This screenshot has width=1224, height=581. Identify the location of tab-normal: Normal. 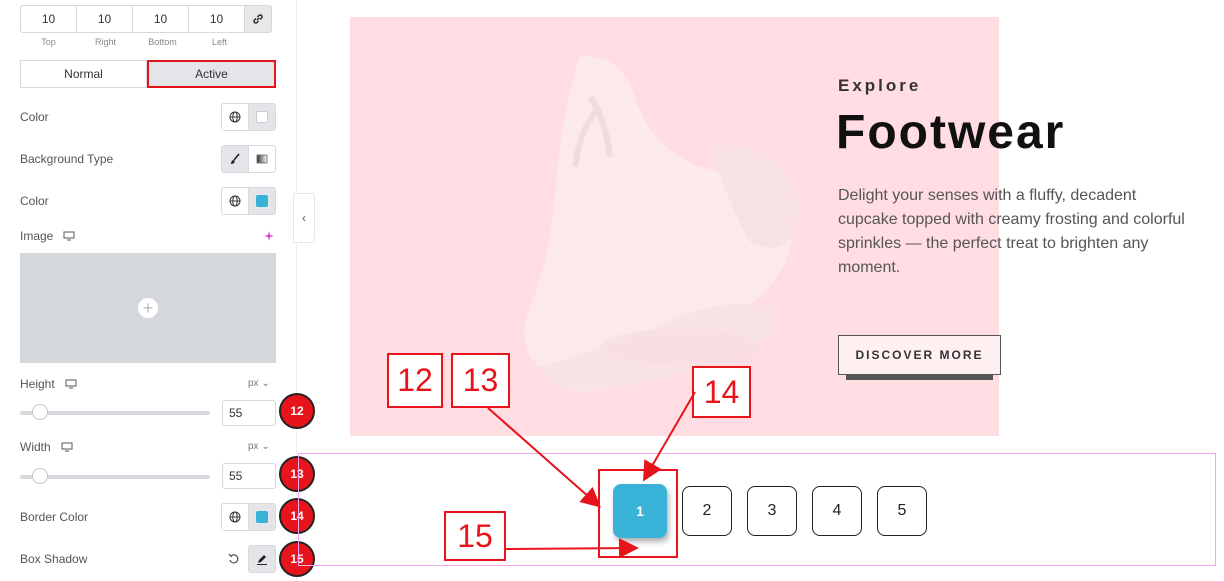
(83, 74).